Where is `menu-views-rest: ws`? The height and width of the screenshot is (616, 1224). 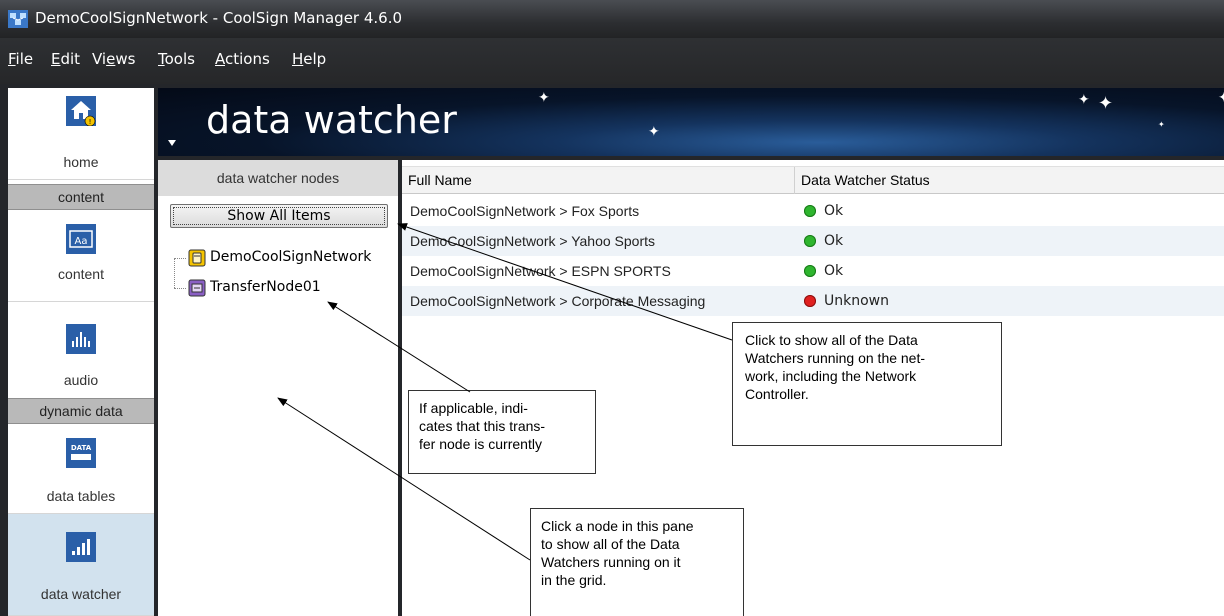 menu-views-rest: ws is located at coordinates (125, 59).